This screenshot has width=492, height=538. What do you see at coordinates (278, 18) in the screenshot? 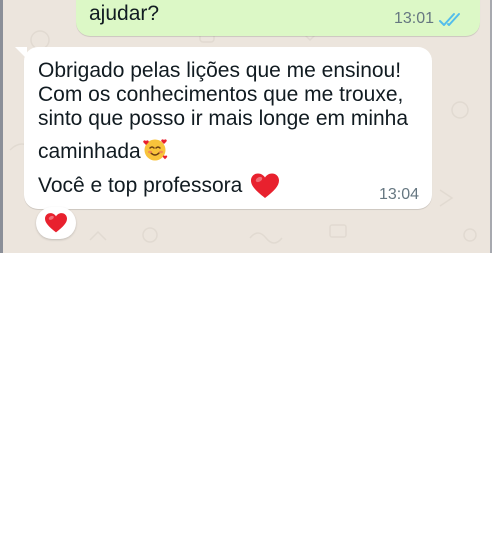
I see `outgoing-message-bubble: ajudar? 13:01` at bounding box center [278, 18].